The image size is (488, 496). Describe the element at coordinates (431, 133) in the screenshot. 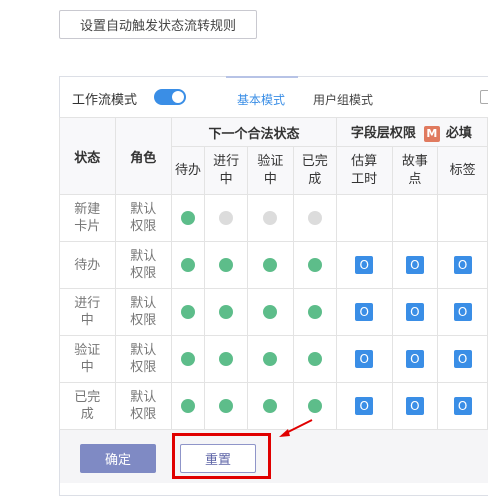

I see `required-badge: M` at that location.